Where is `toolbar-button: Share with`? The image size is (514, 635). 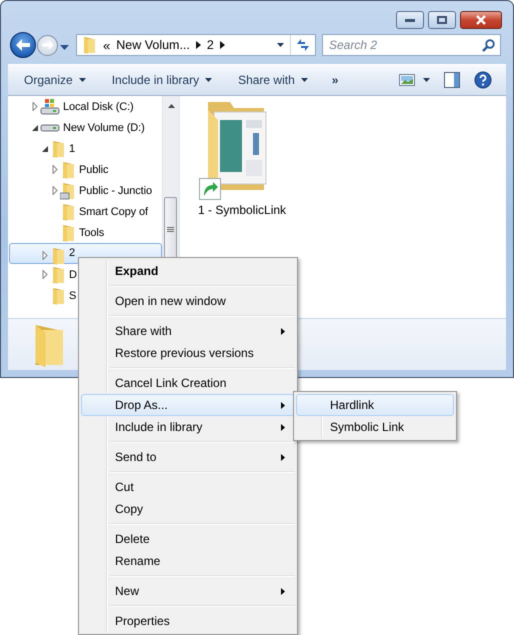 toolbar-button: Share with is located at coordinates (273, 80).